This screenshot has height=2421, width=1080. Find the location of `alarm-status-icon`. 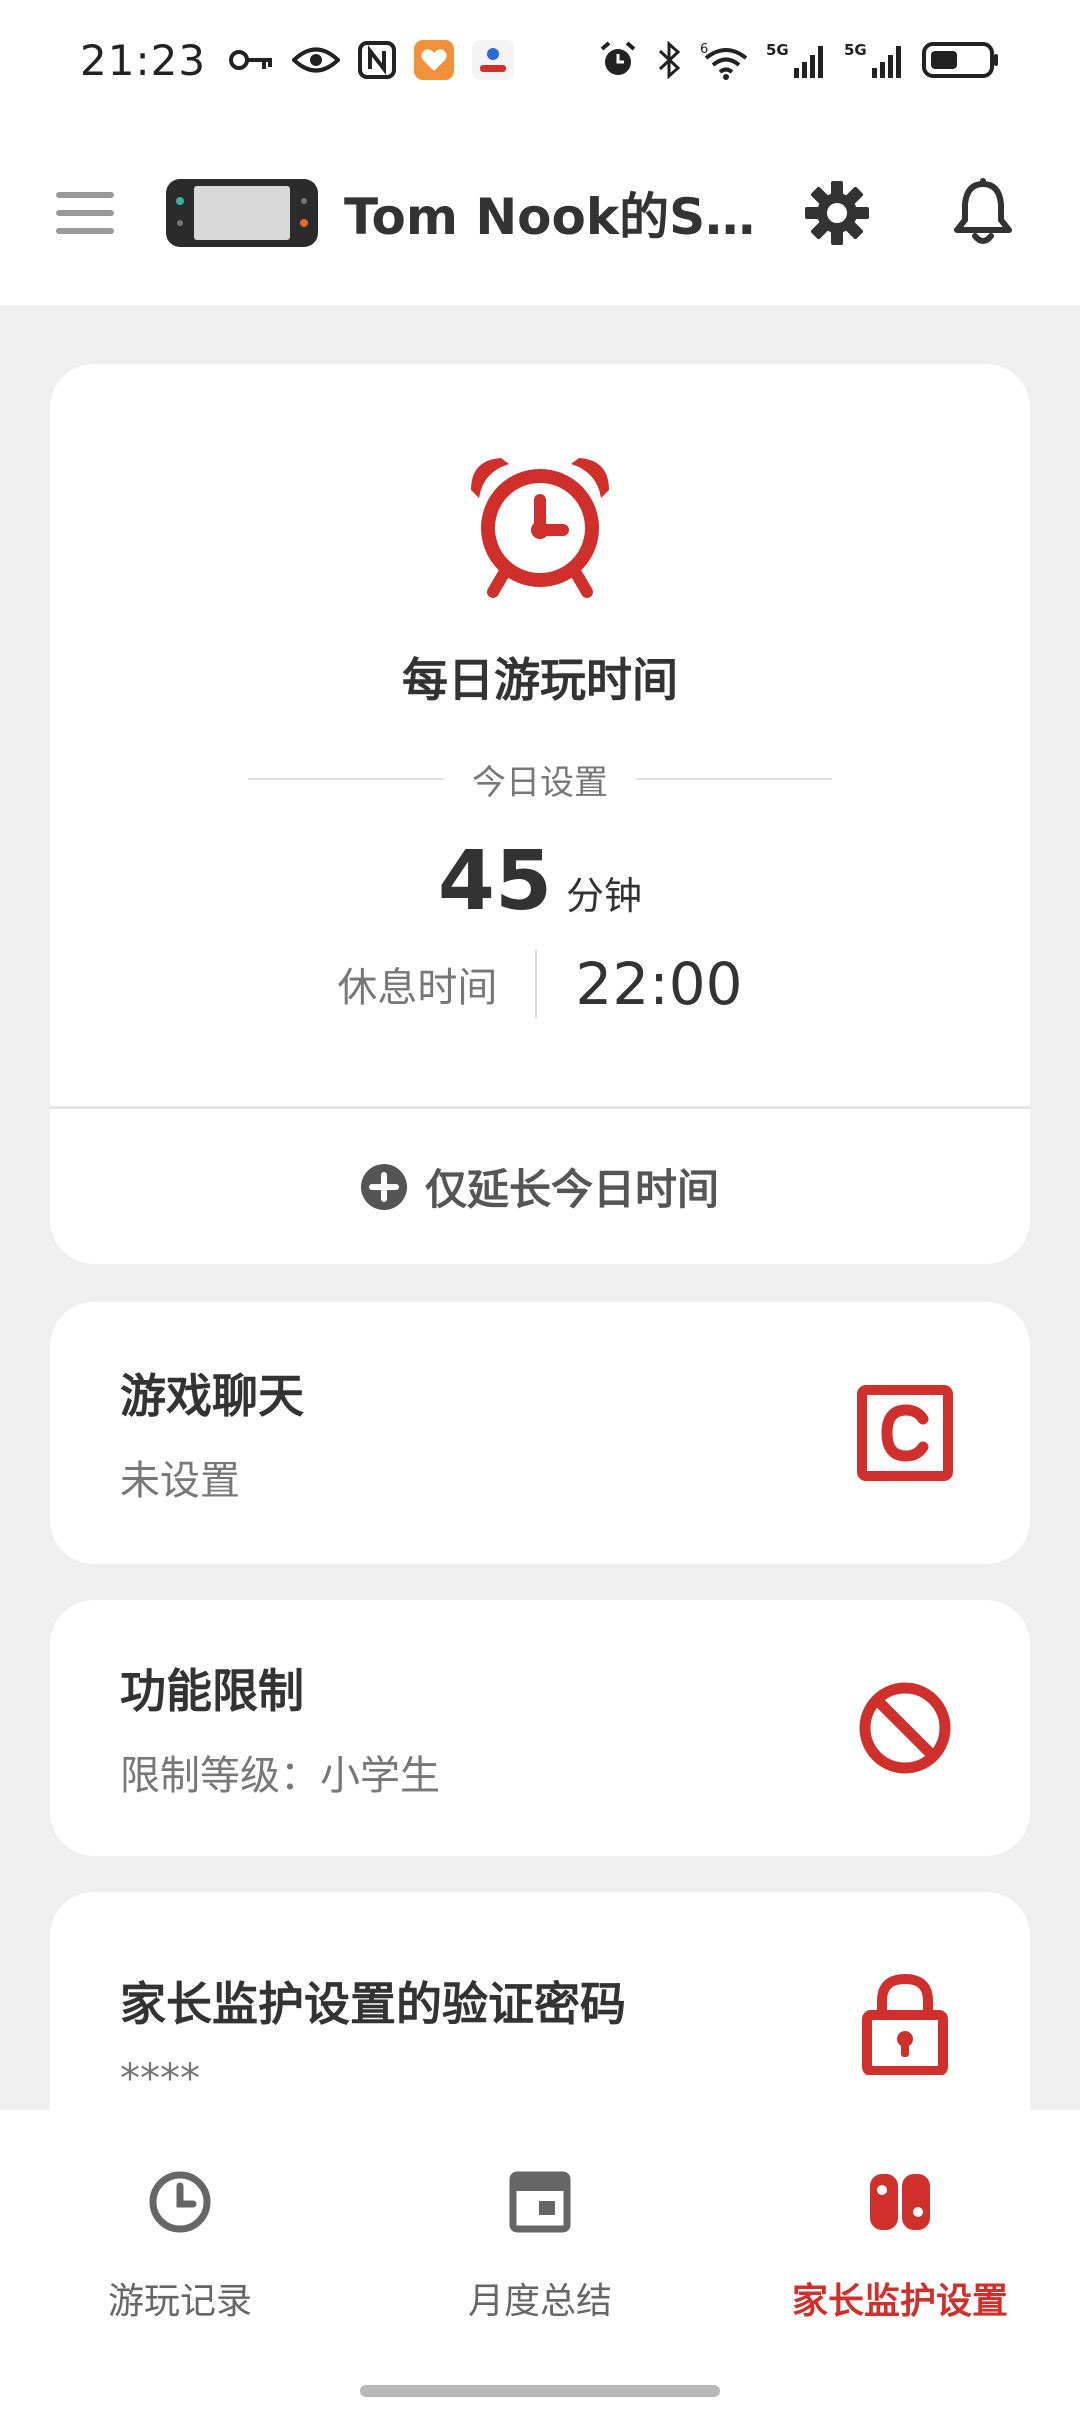

alarm-status-icon is located at coordinates (618, 60).